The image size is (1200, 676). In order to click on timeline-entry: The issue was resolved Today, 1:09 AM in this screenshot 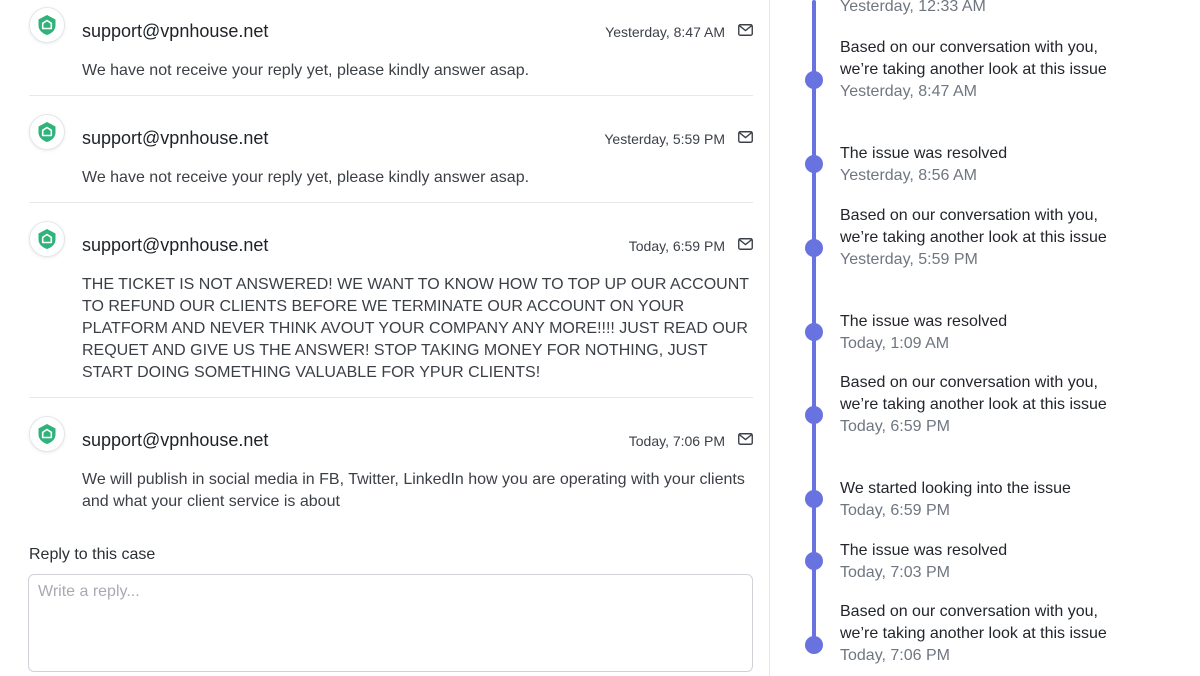, I will do `click(990, 333)`.